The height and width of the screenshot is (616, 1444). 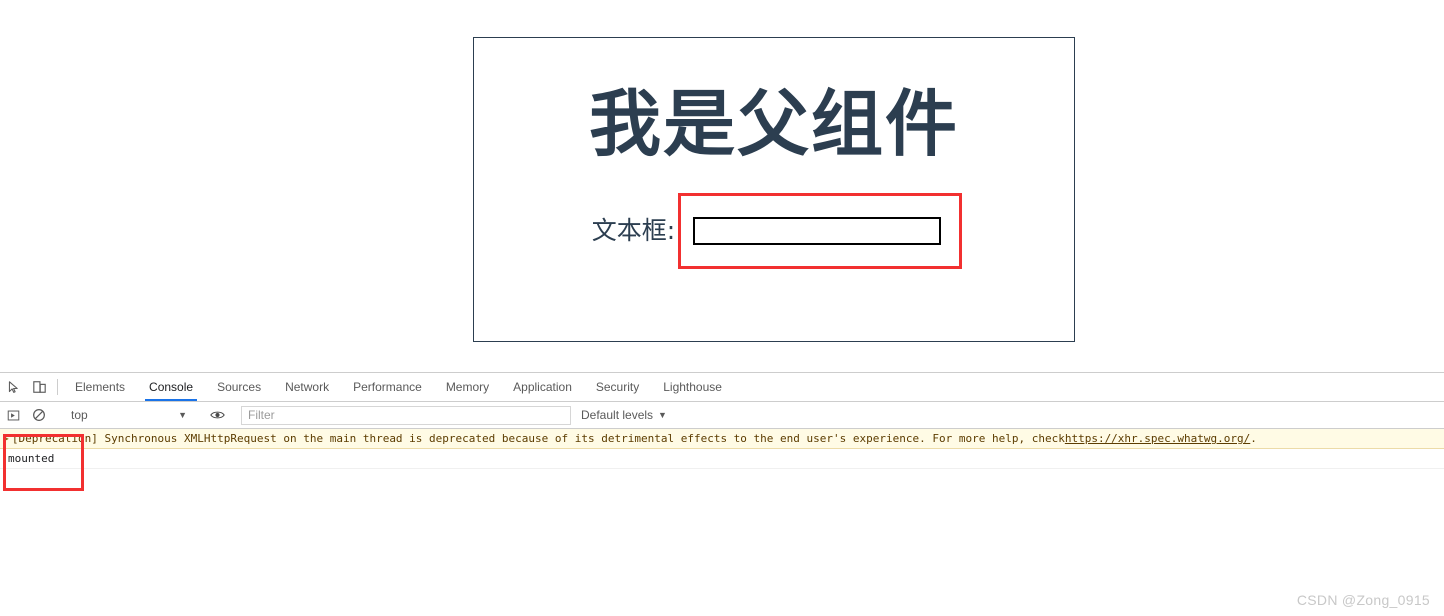 I want to click on tab-memory: Memory, so click(x=467, y=387).